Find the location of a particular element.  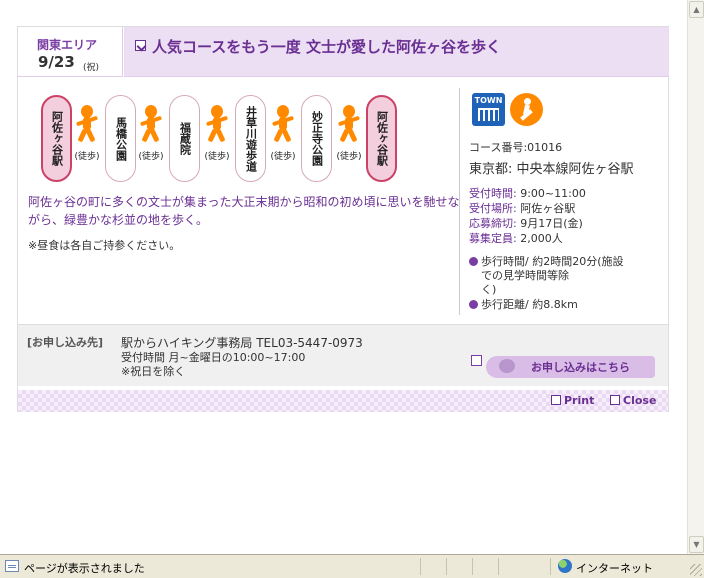

scroll-down-button: ▼ is located at coordinates (696, 544).